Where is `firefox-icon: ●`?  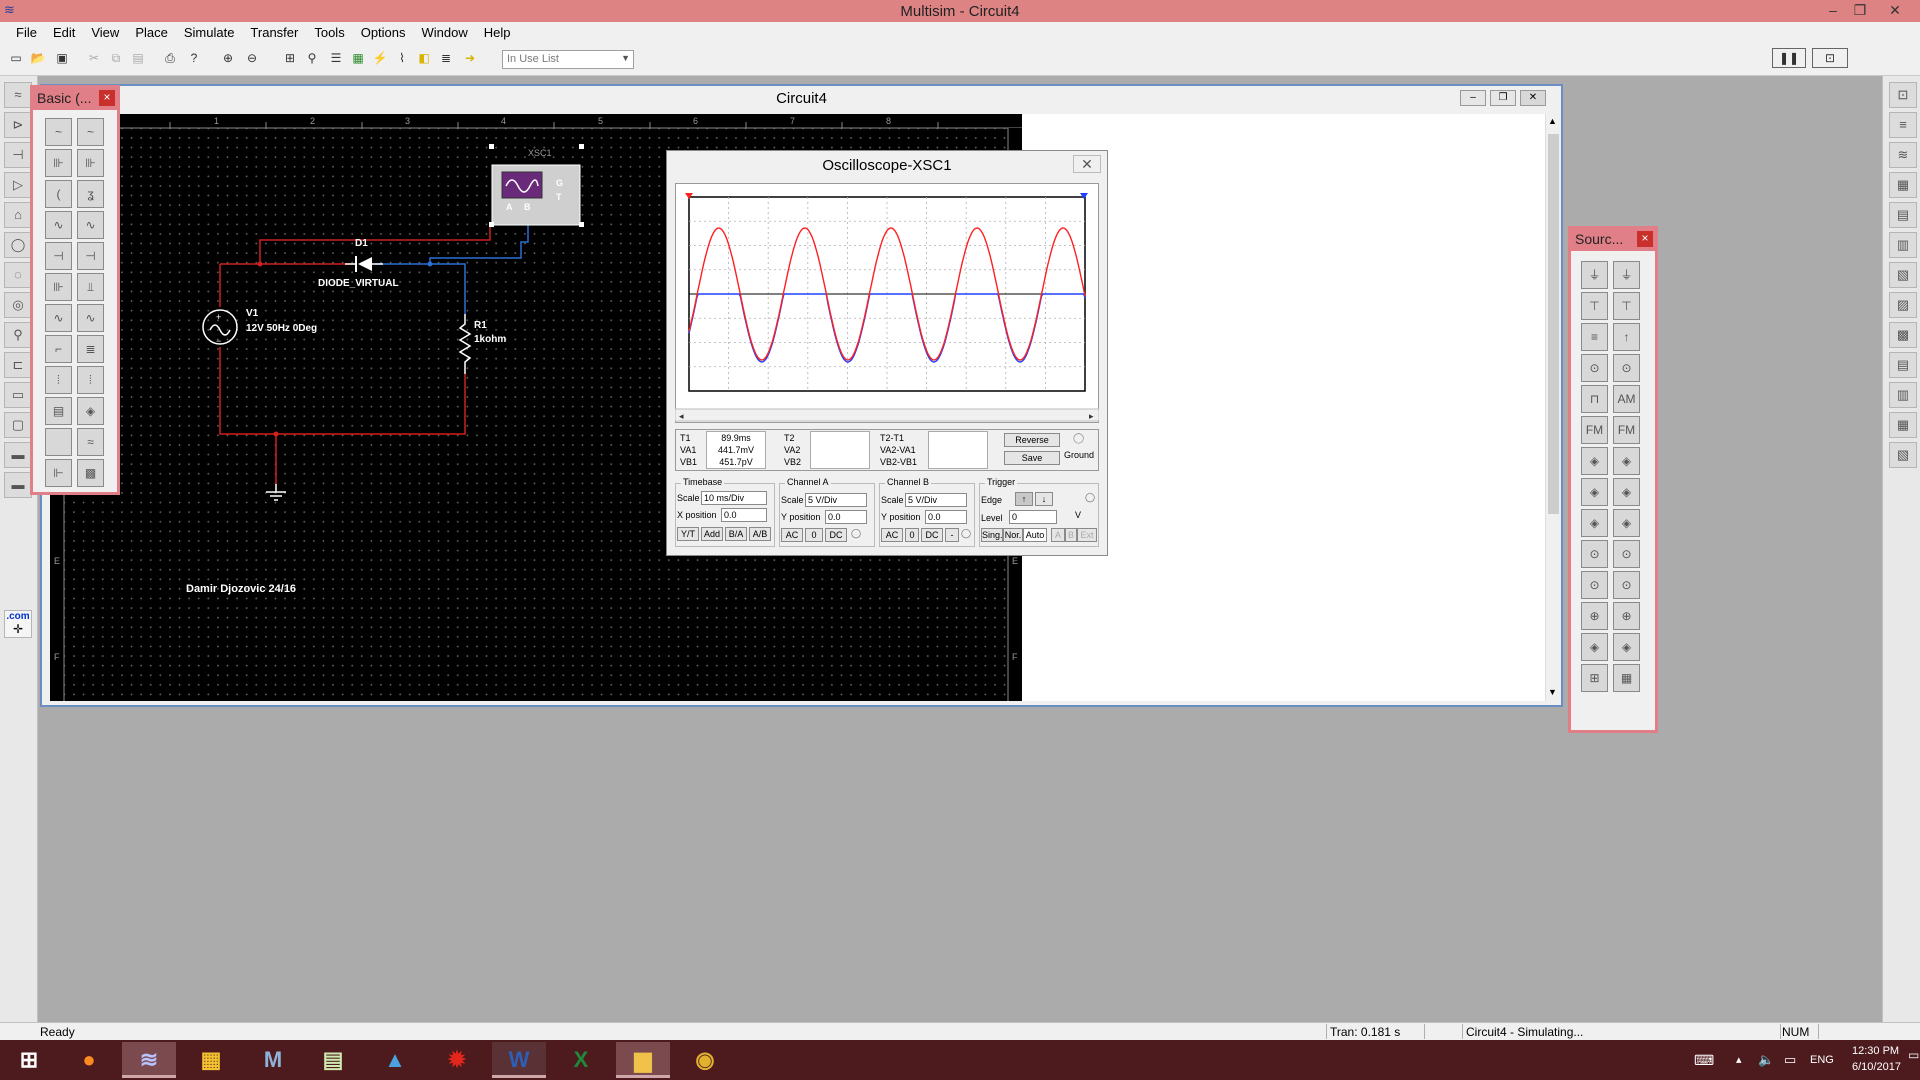
firefox-icon: ● is located at coordinates (89, 1060).